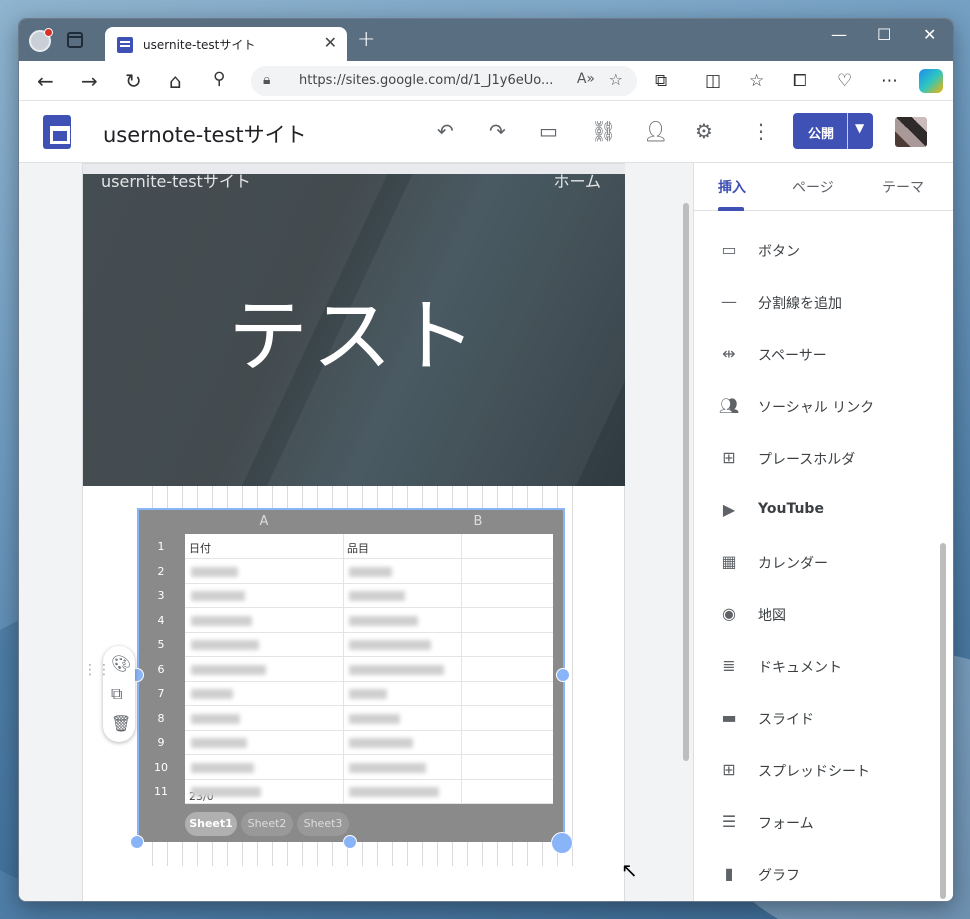  What do you see at coordinates (267, 824) in the screenshot?
I see `sheet-tab-2: Sheet2` at bounding box center [267, 824].